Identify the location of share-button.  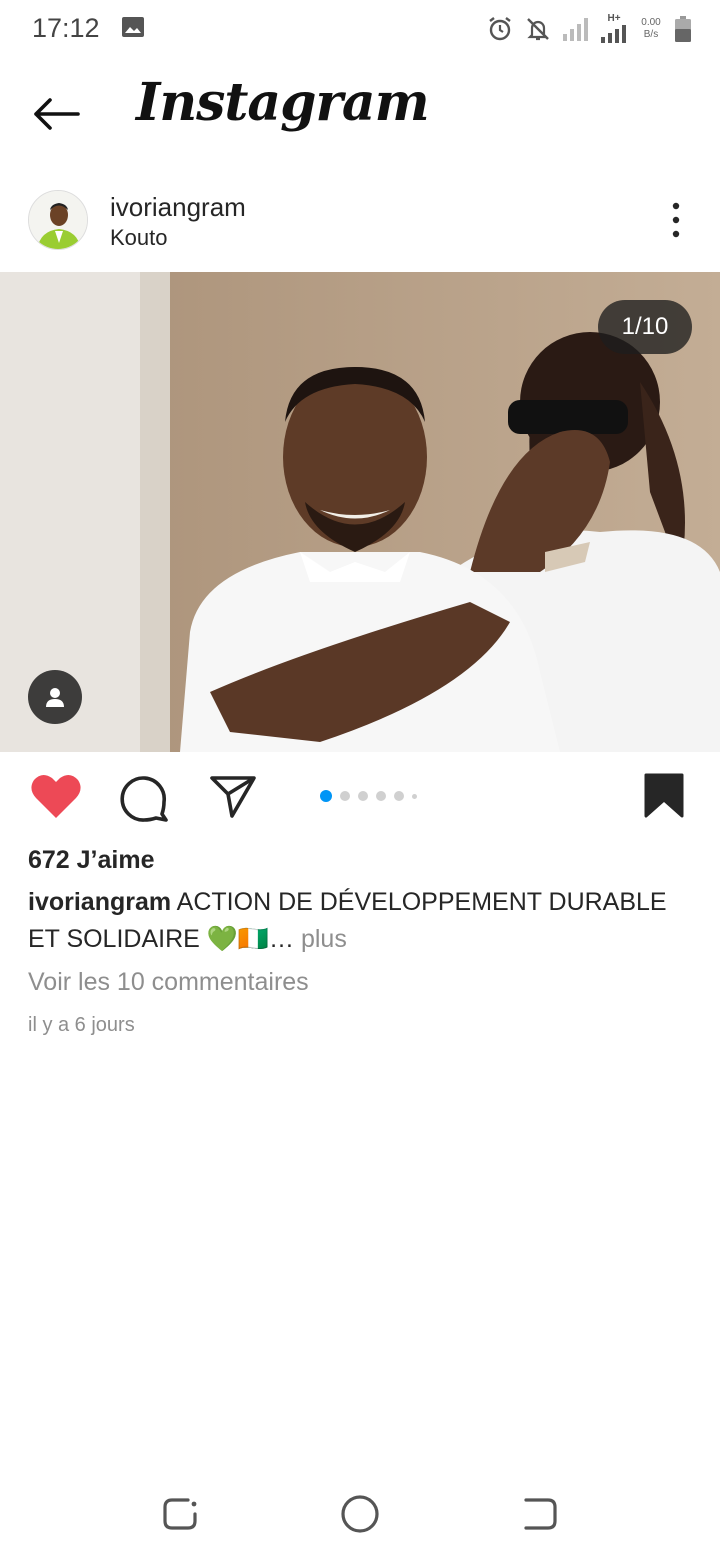
(233, 799).